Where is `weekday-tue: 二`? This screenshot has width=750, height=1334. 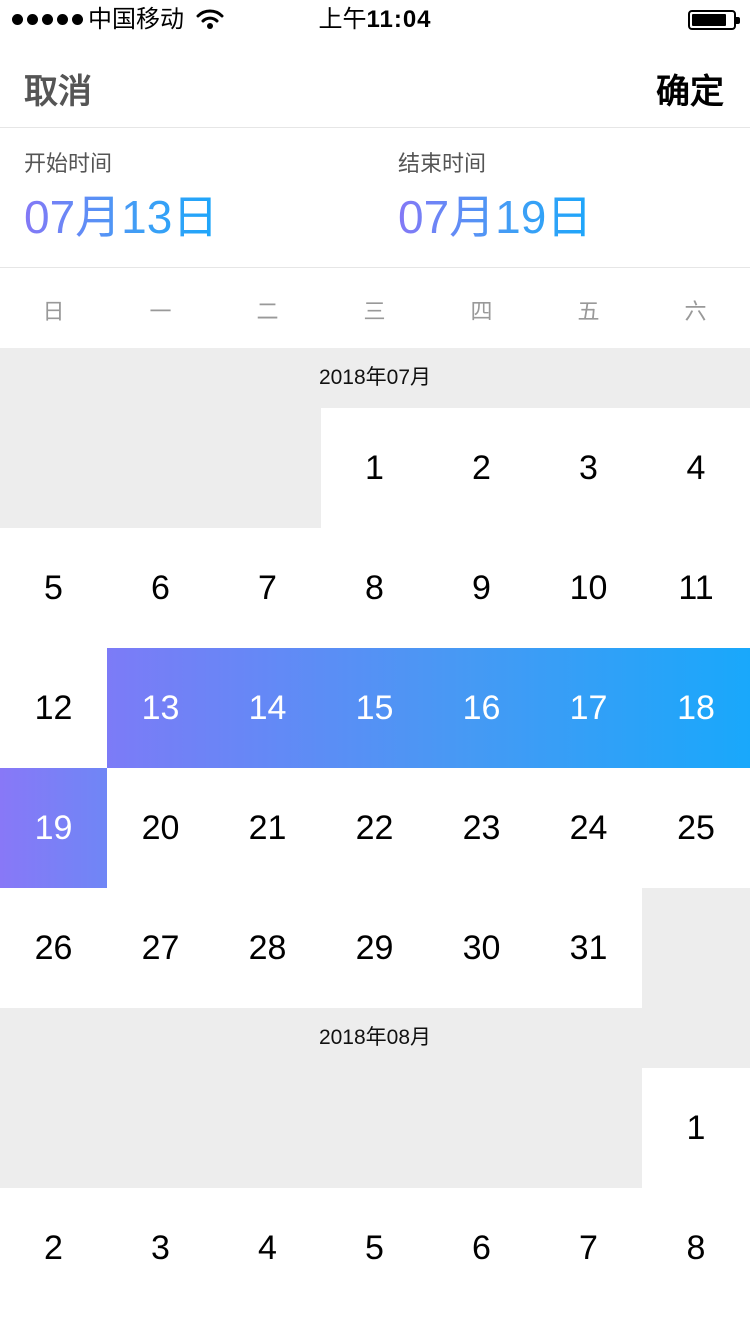
weekday-tue: 二 is located at coordinates (267, 311).